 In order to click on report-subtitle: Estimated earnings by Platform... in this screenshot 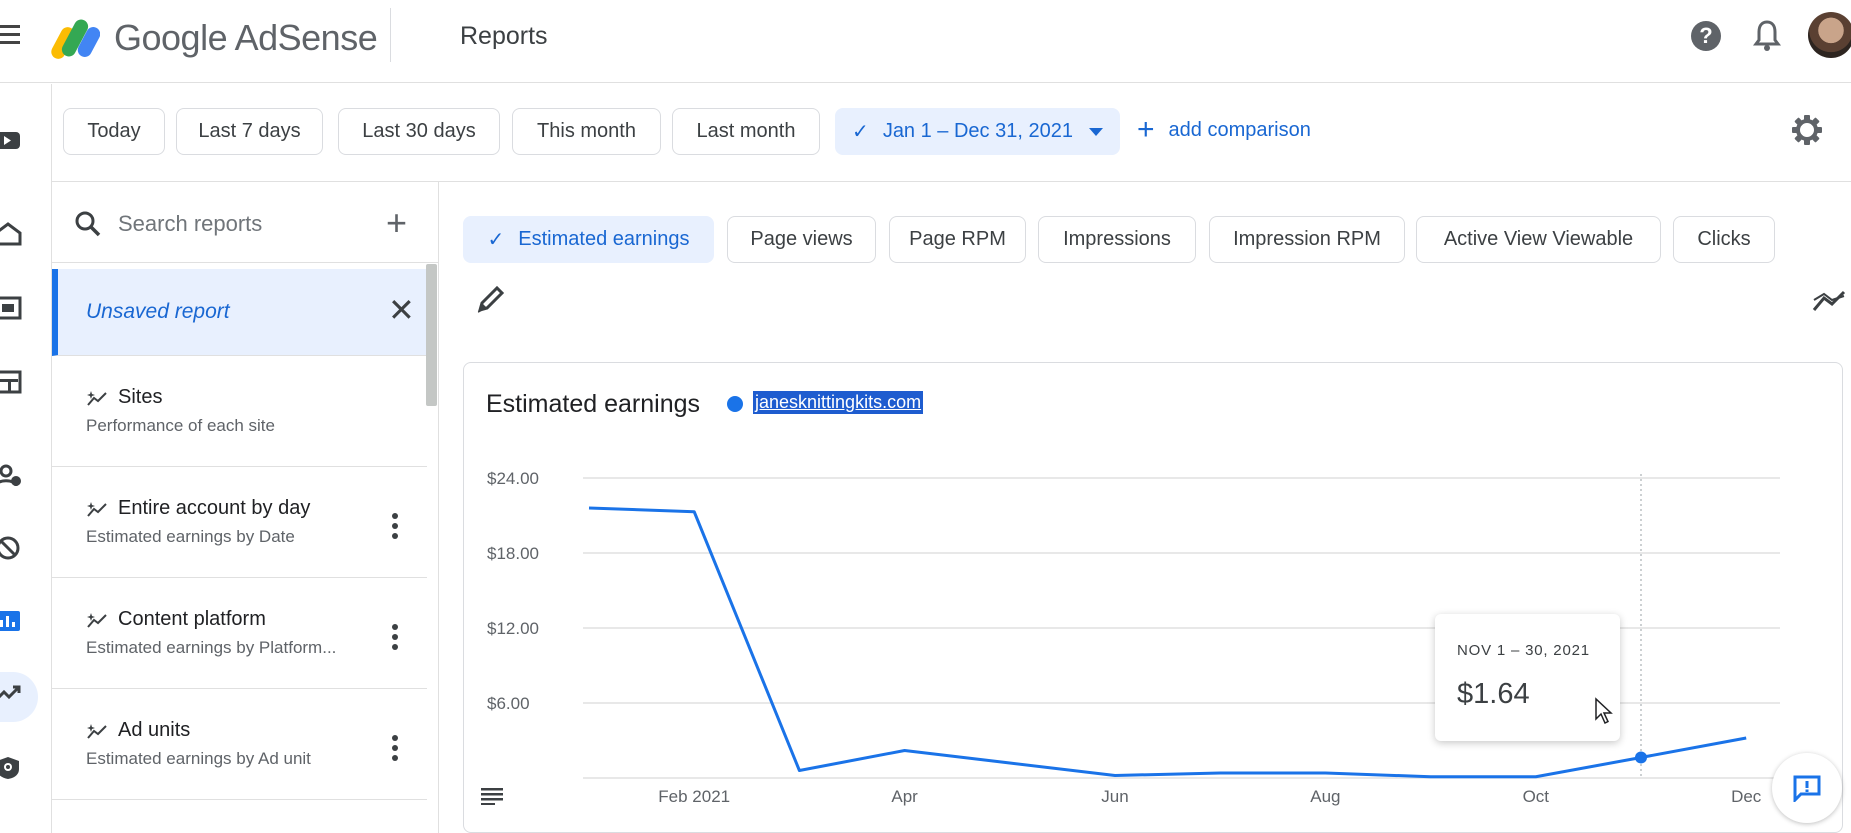, I will do `click(211, 647)`.